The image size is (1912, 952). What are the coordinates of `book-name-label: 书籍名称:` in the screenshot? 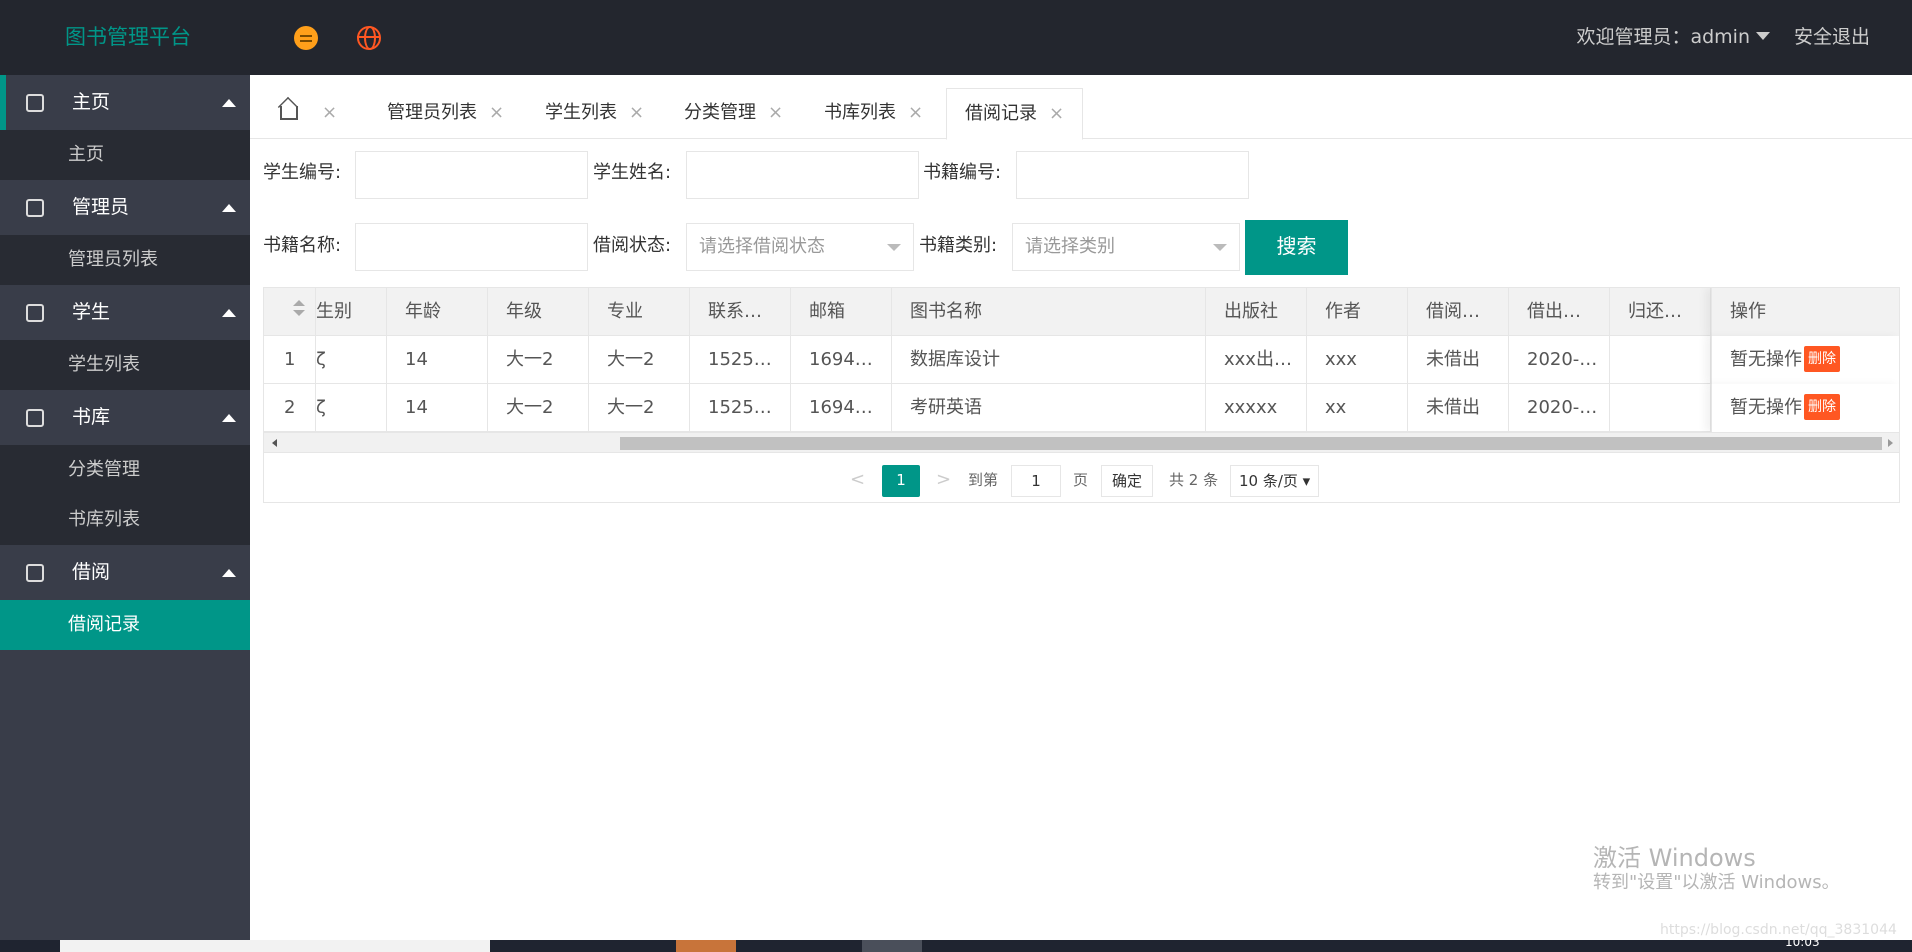 It's located at (302, 245).